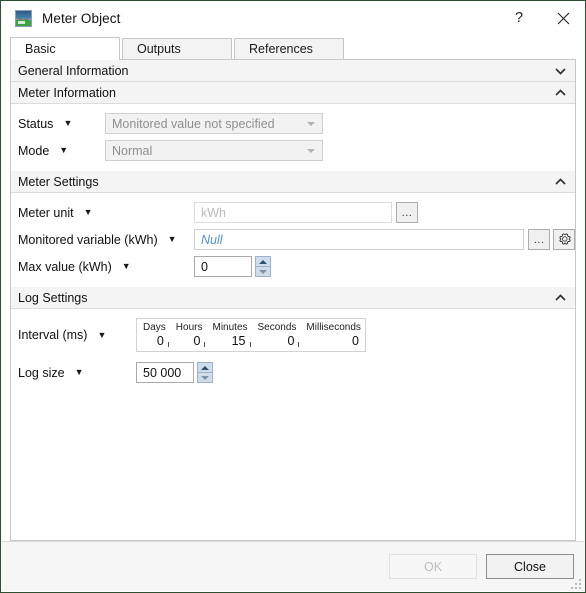  Describe the element at coordinates (293, 182) in the screenshot. I see `group-header-meter-settings: Meter Settings` at that location.